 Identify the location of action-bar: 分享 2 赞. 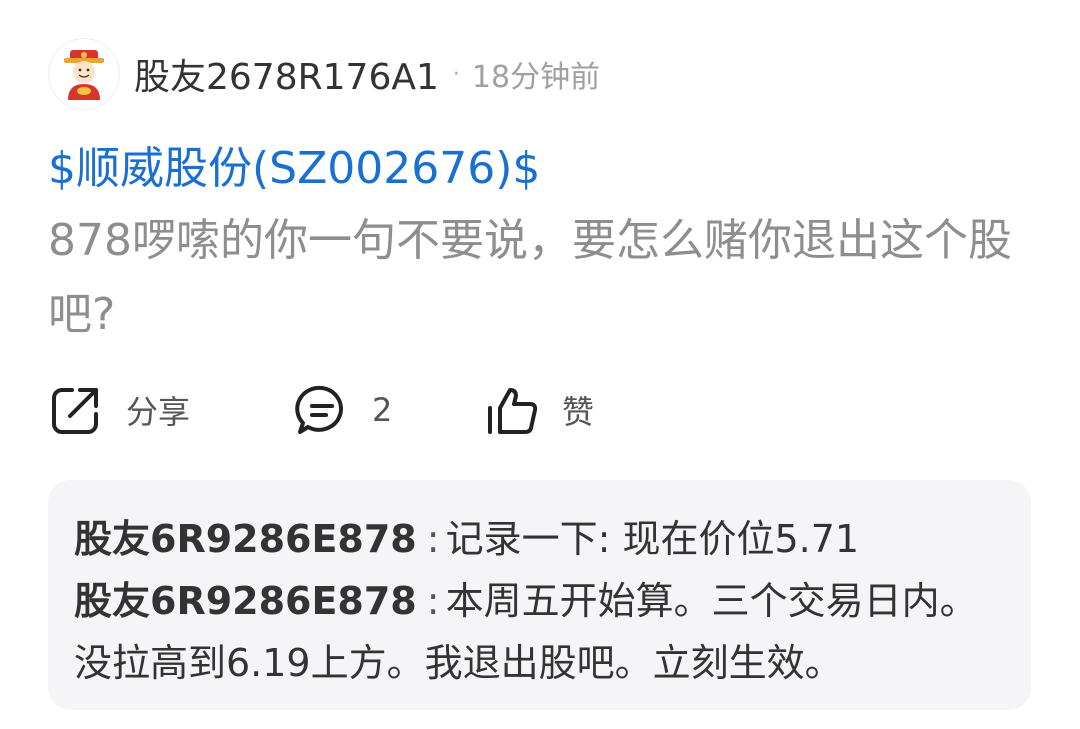
(398, 410).